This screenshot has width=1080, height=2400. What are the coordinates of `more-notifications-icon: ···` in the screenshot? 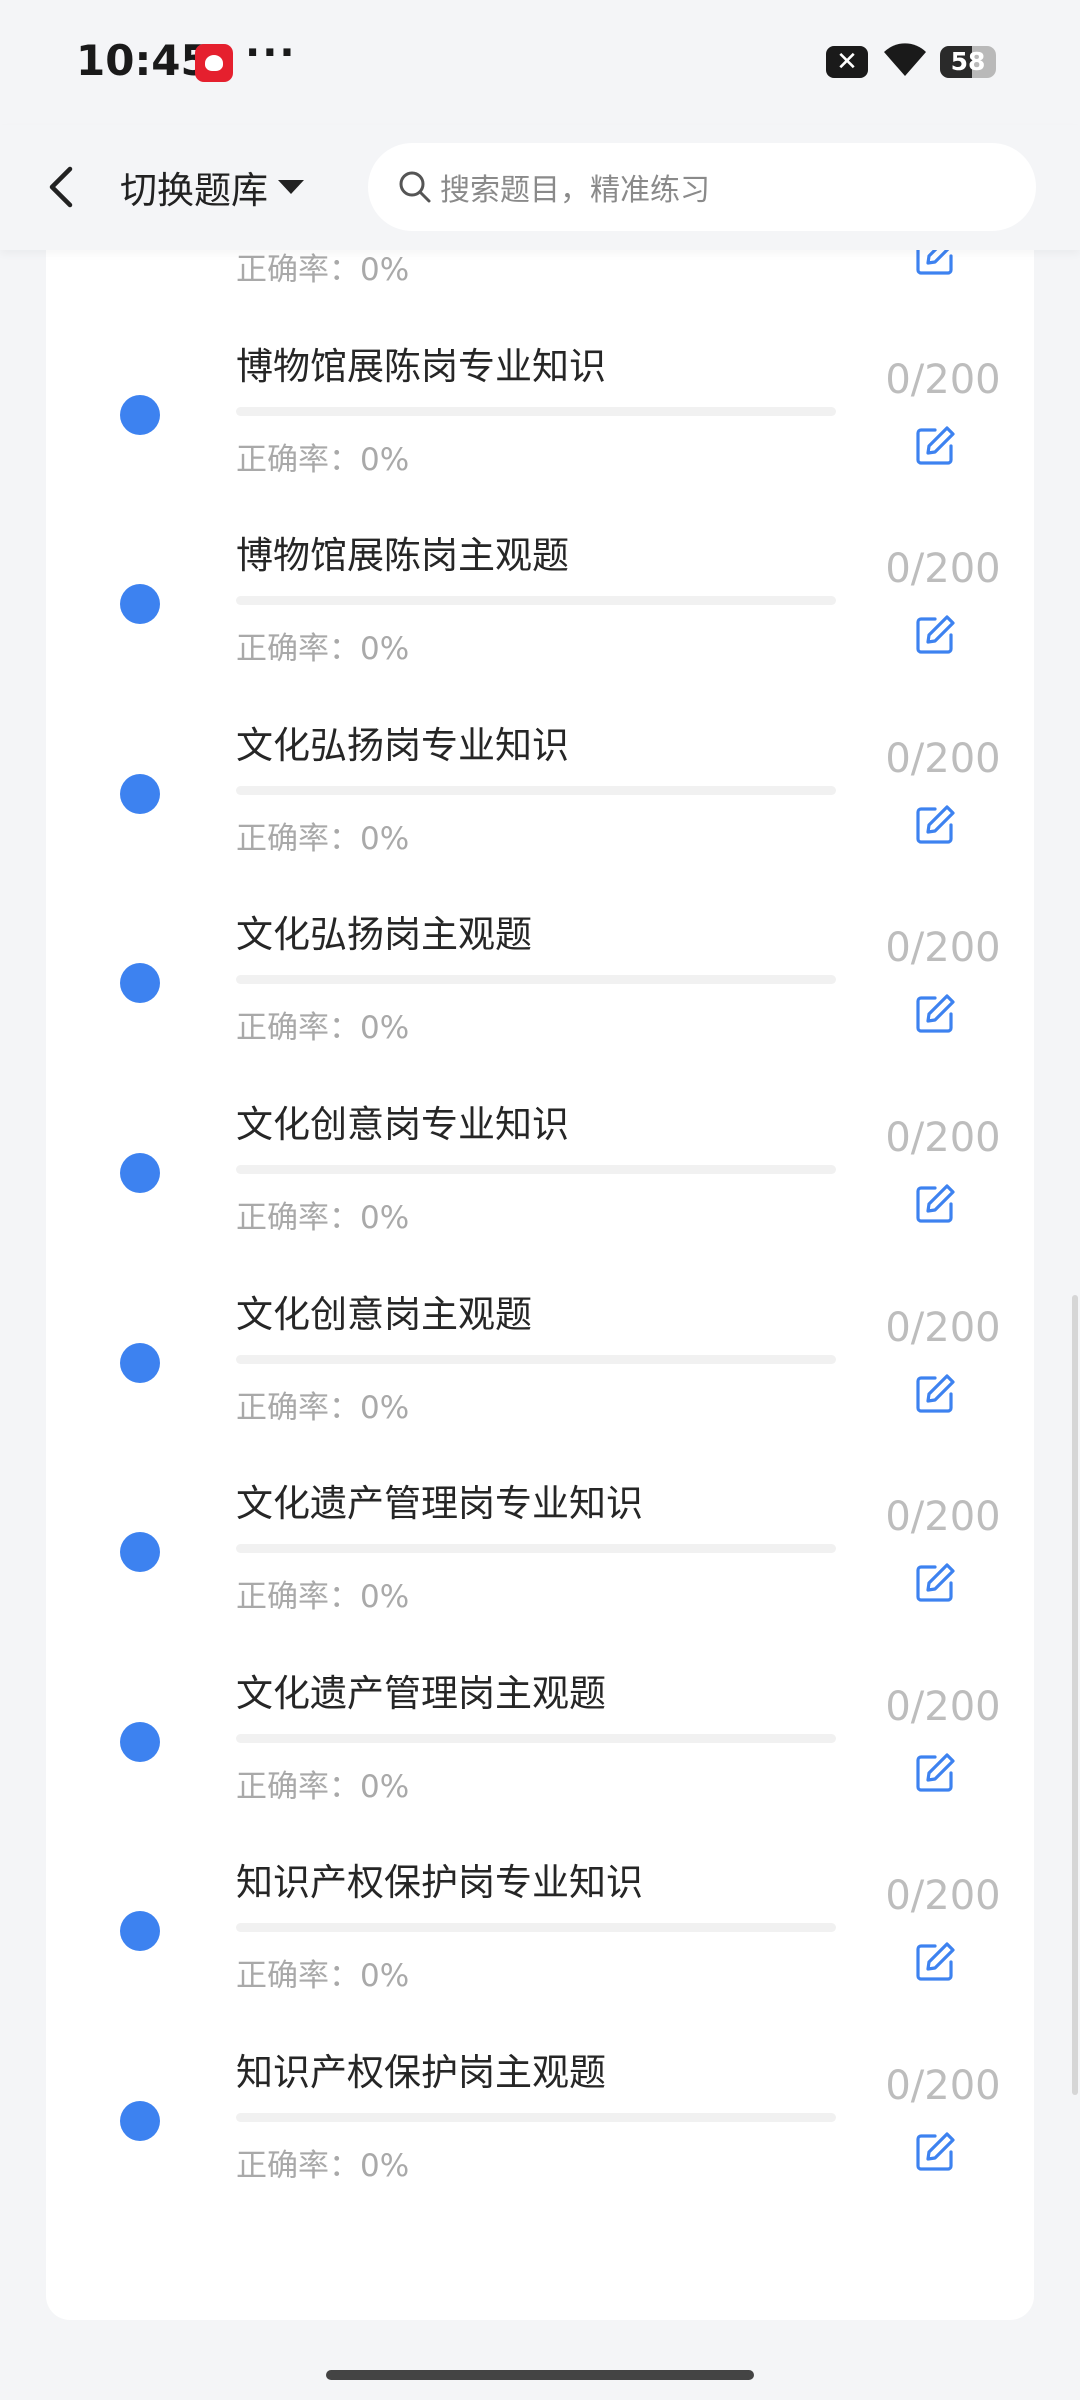 It's located at (271, 53).